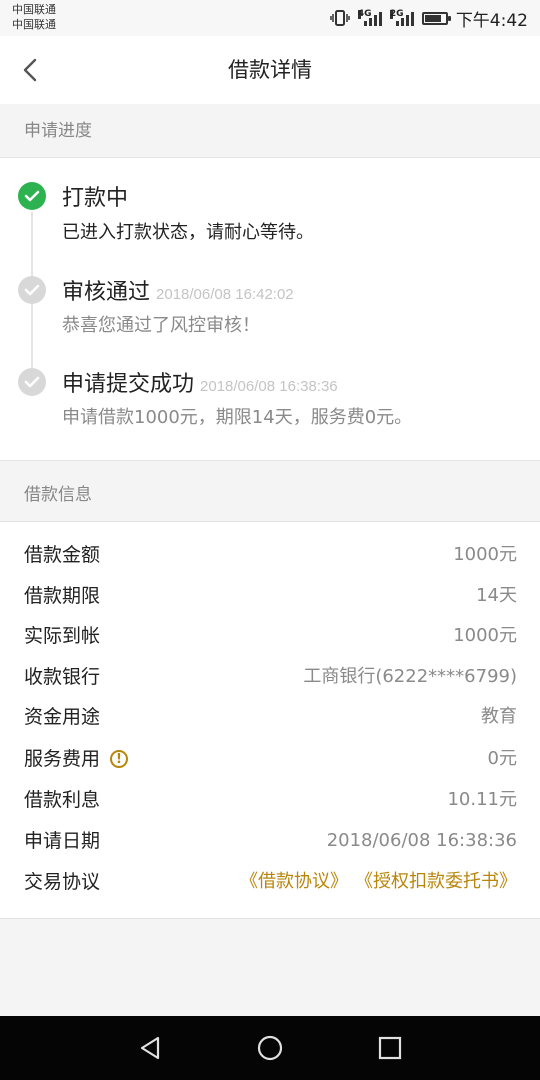  Describe the element at coordinates (436, 18) in the screenshot. I see `battery-icon` at that location.